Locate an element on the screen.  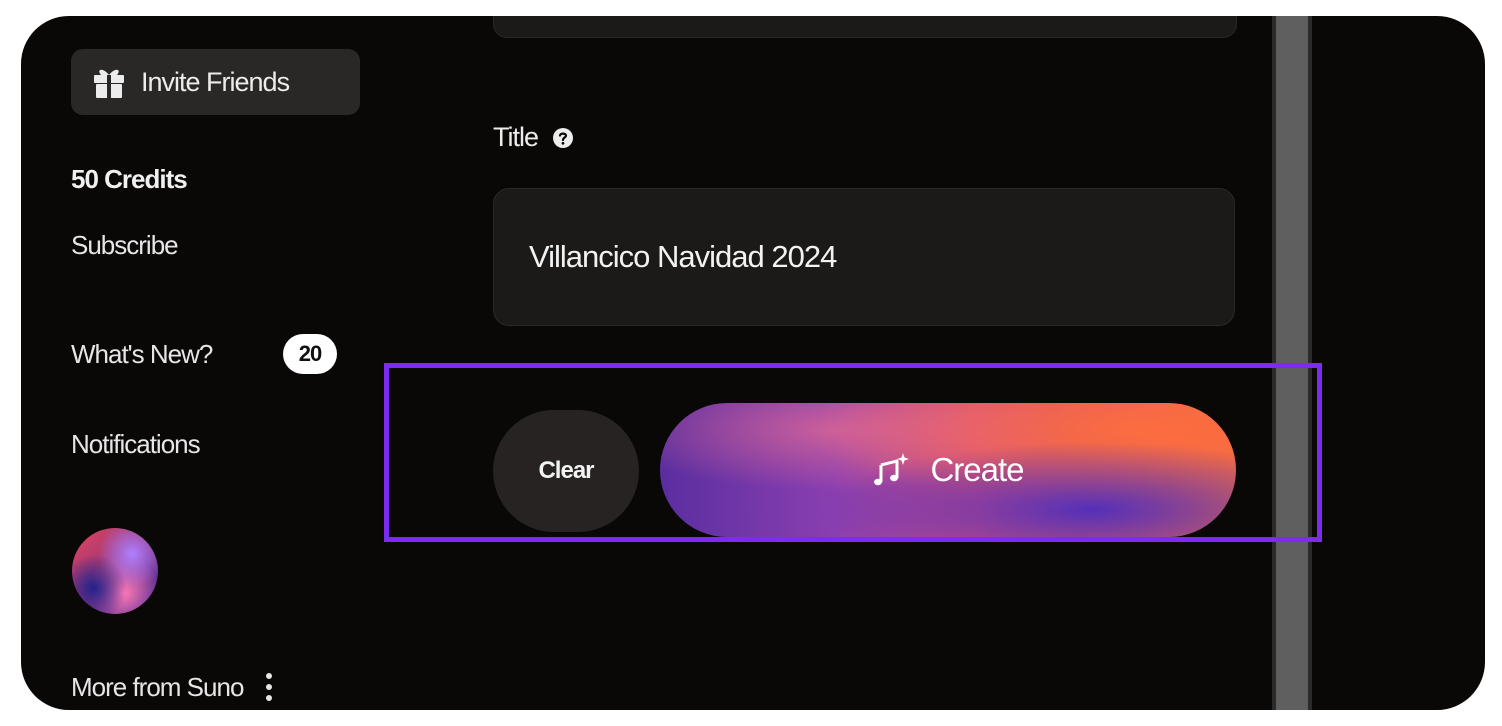
title-label-row: Title is located at coordinates (533, 137).